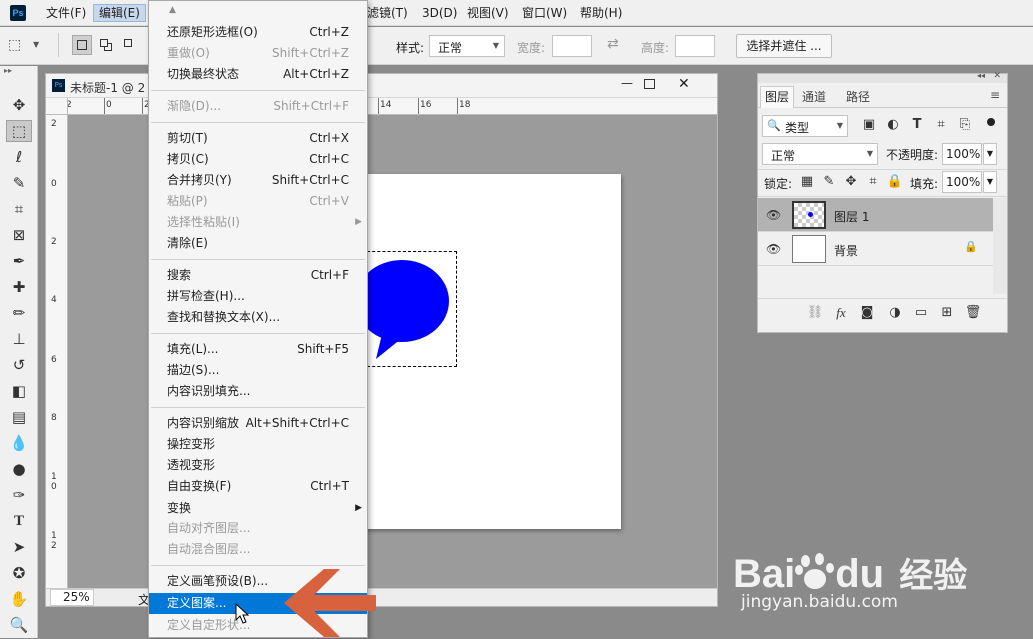 The image size is (1033, 639). Describe the element at coordinates (858, 96) in the screenshot. I see `tab-paths: 路径` at that location.